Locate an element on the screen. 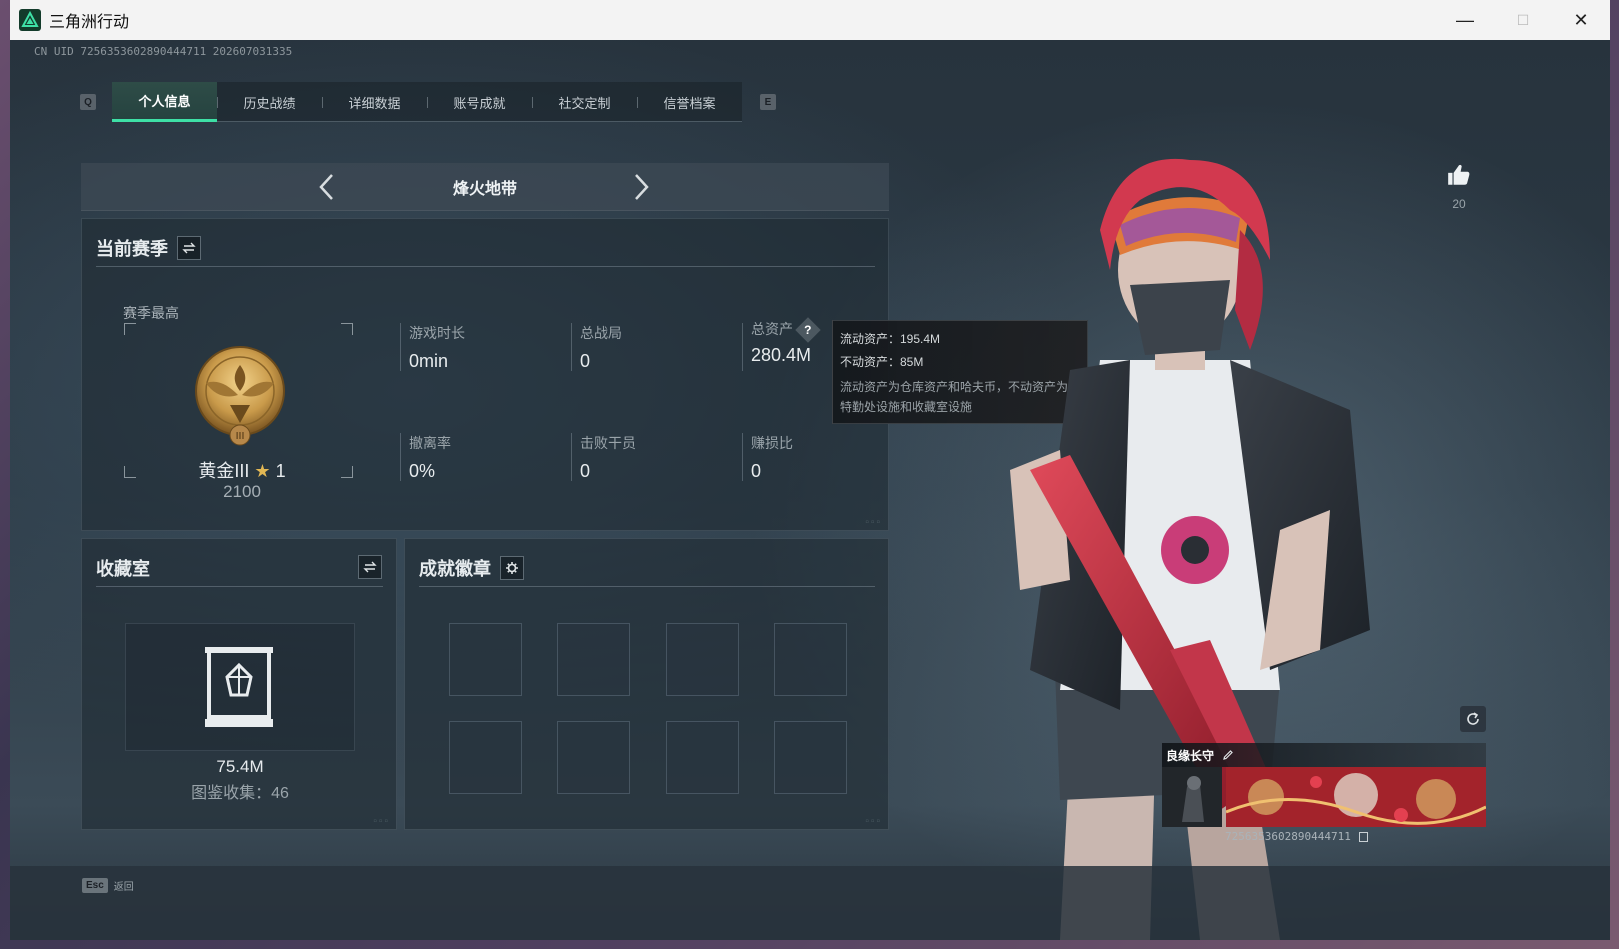 This screenshot has height=949, width=1619. star-icon: ★ is located at coordinates (262, 471).